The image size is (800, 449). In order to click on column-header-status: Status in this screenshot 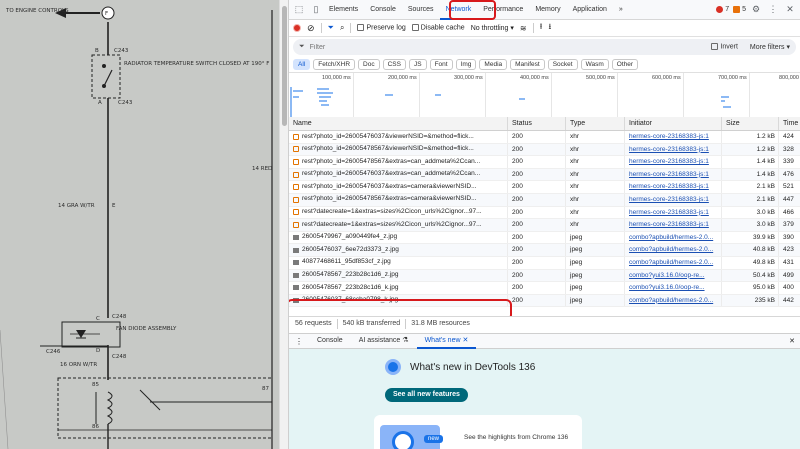, I will do `click(537, 123)`.